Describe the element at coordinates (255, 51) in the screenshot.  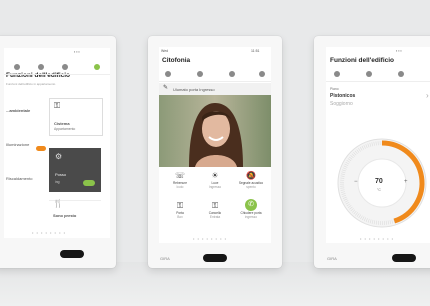
I see `status-time: 11:51` at that location.